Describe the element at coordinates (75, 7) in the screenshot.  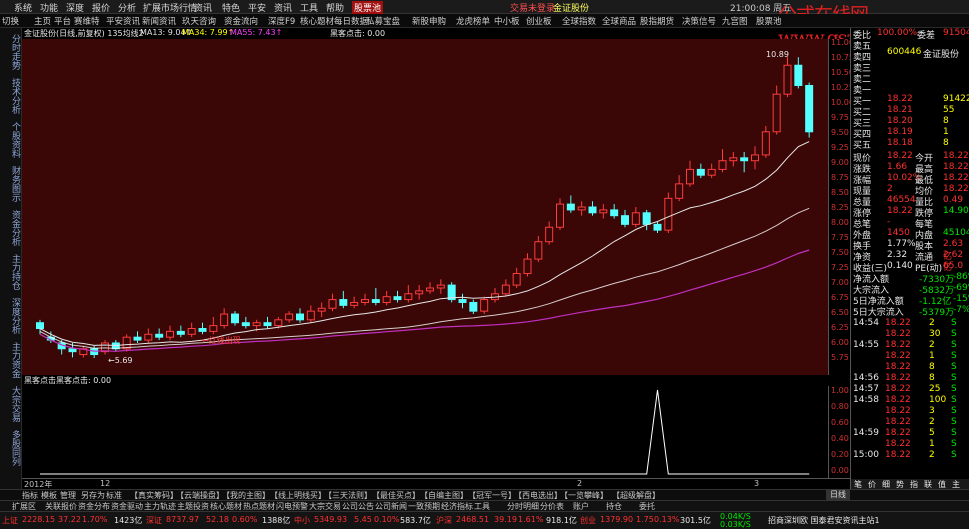
I see `menu-depth: 深度` at that location.